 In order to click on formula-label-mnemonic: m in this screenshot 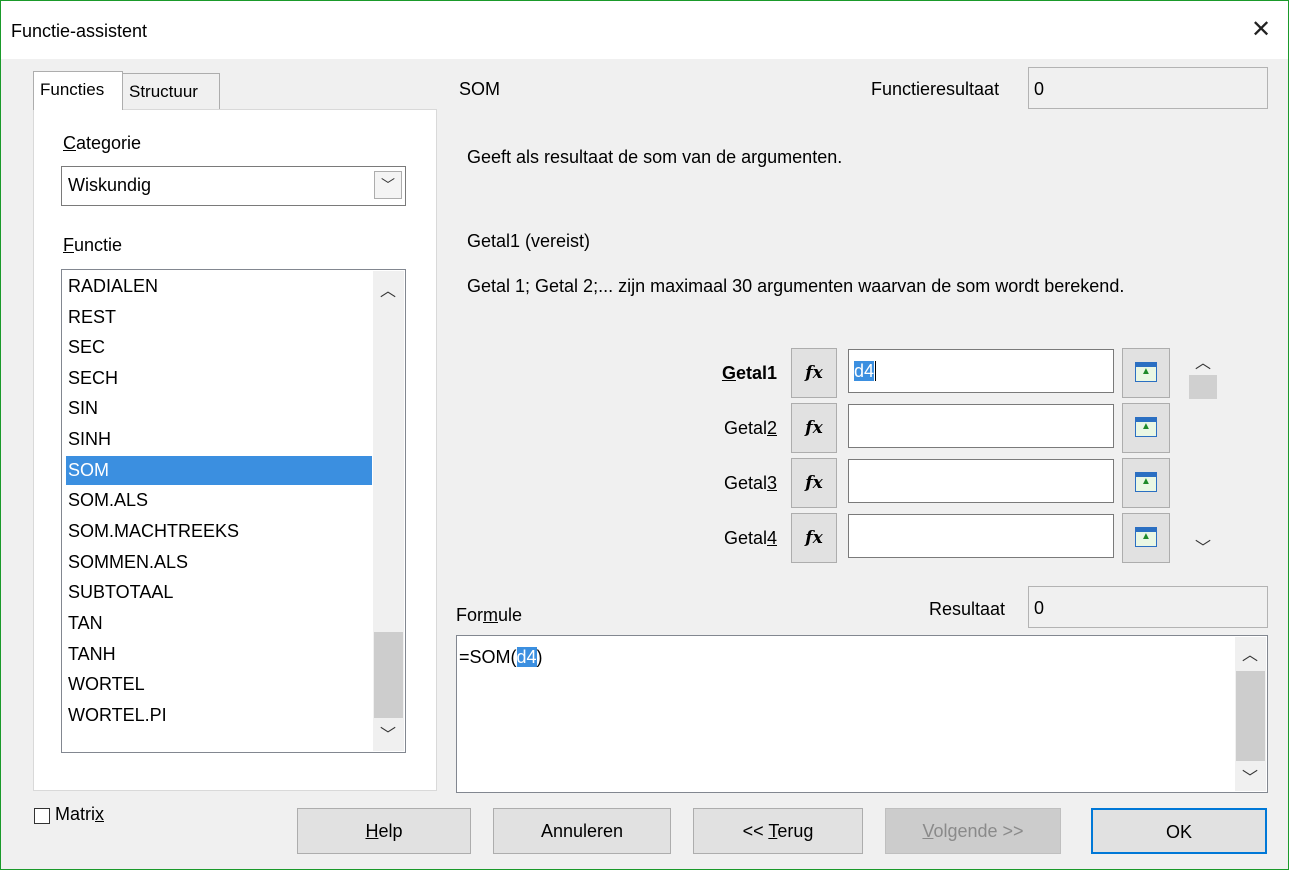, I will do `click(490, 615)`.